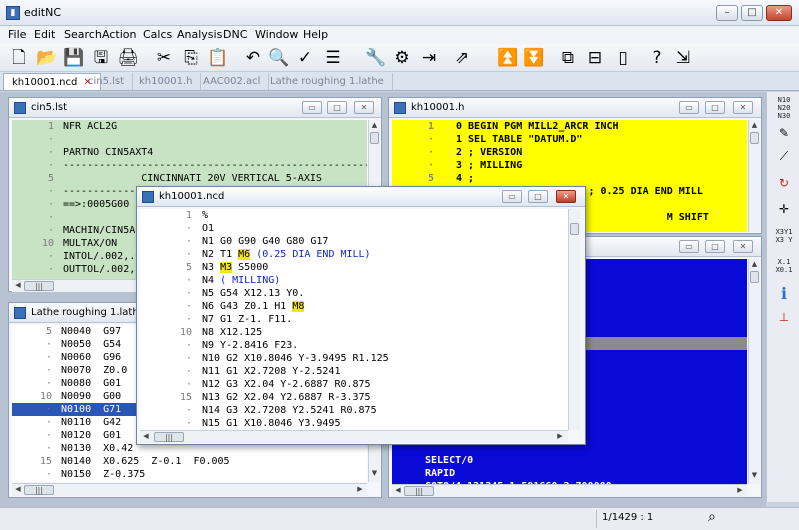 This screenshot has width=799, height=530. Describe the element at coordinates (276, 34) in the screenshot. I see `menu-window: Window` at that location.